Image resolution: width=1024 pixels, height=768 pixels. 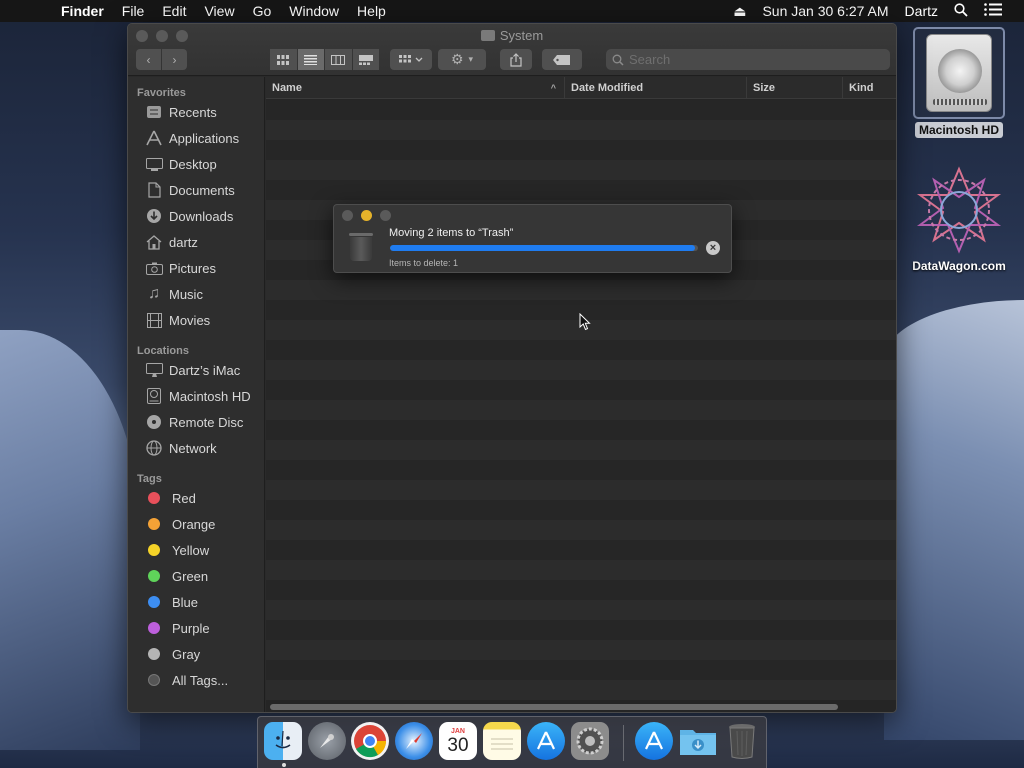 What do you see at coordinates (154, 370) in the screenshot?
I see `imac-icon` at bounding box center [154, 370].